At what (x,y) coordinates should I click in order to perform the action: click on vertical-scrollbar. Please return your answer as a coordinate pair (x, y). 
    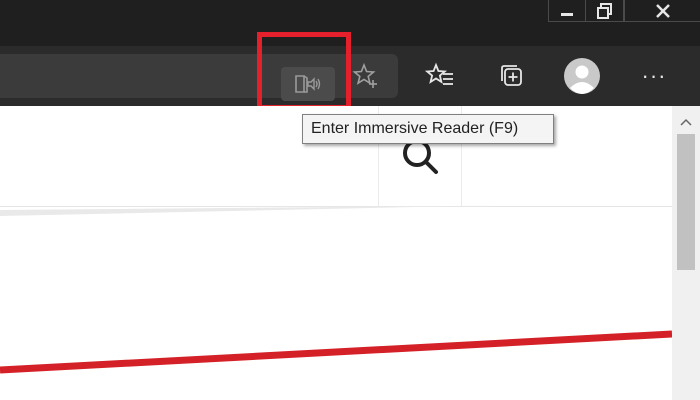
    Looking at the image, I should click on (686, 253).